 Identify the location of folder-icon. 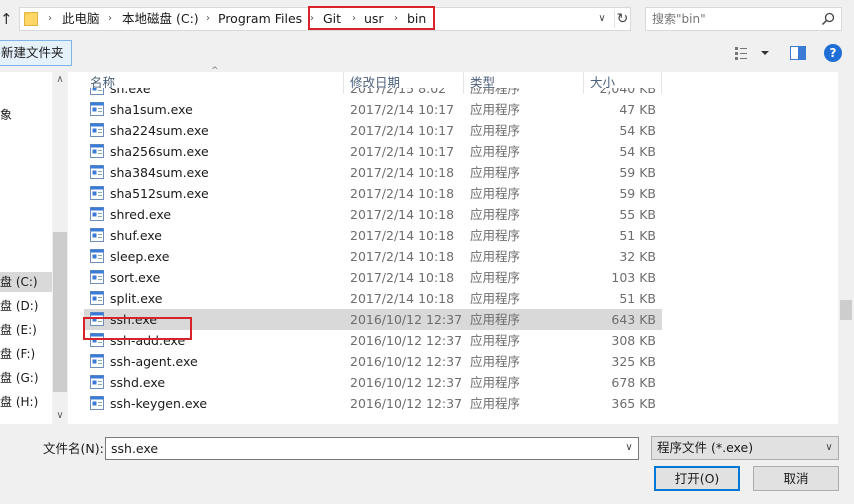
(31, 19).